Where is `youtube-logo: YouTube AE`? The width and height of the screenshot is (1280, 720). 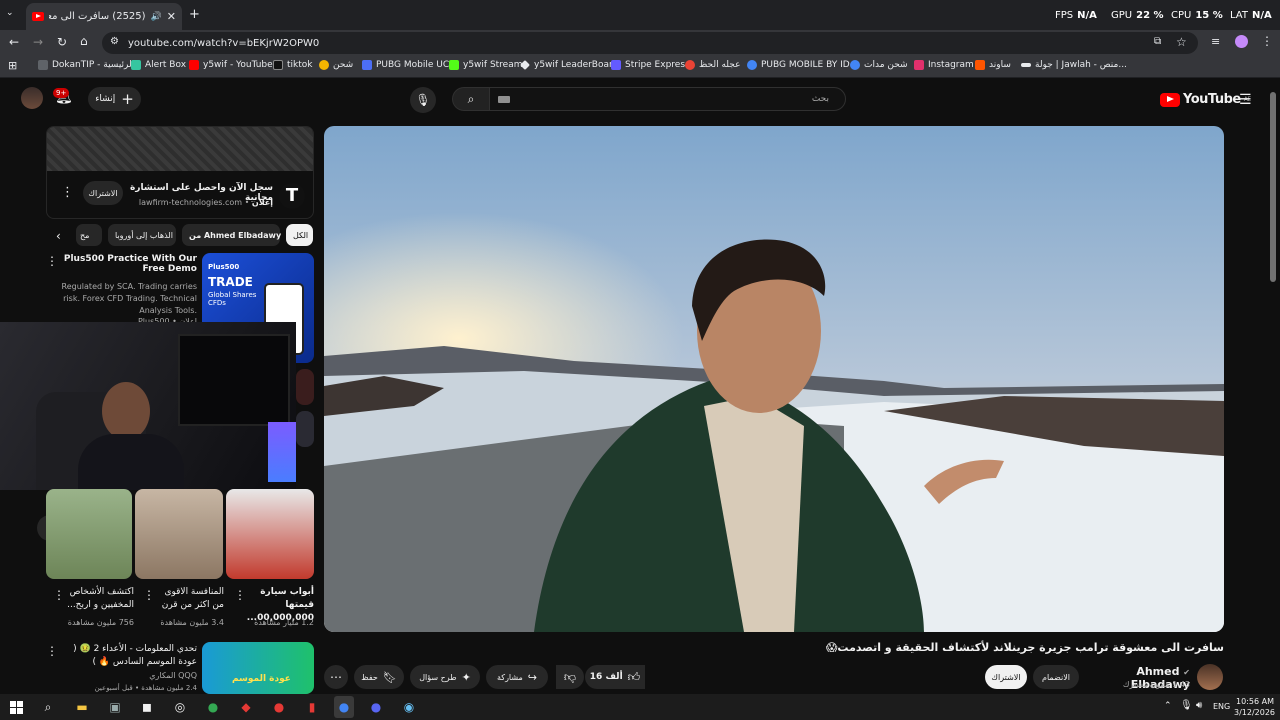
youtube-logo: YouTube AE is located at coordinates (1205, 99).